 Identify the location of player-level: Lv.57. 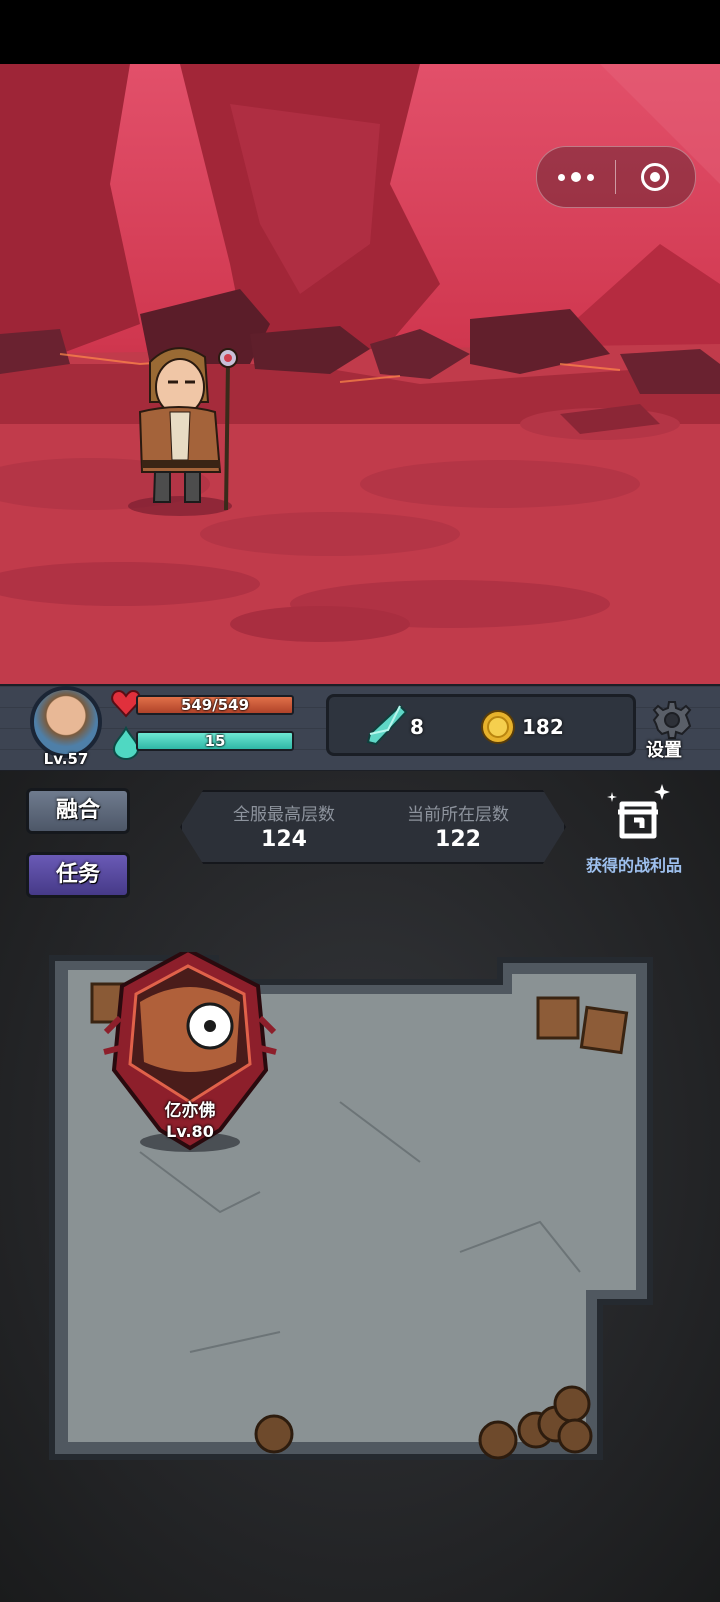
(66, 759).